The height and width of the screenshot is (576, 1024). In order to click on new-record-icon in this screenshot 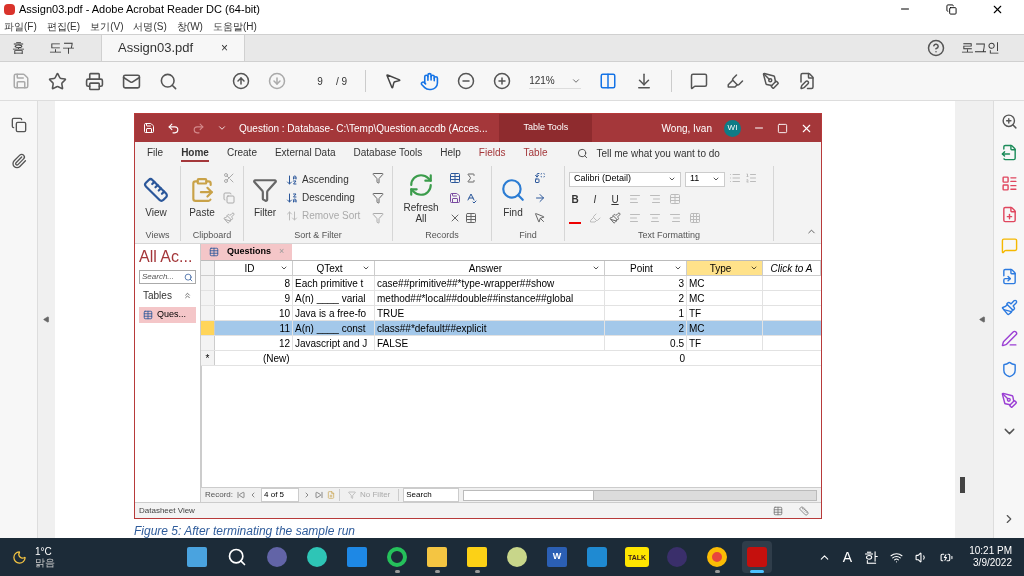, I will do `click(455, 177)`.